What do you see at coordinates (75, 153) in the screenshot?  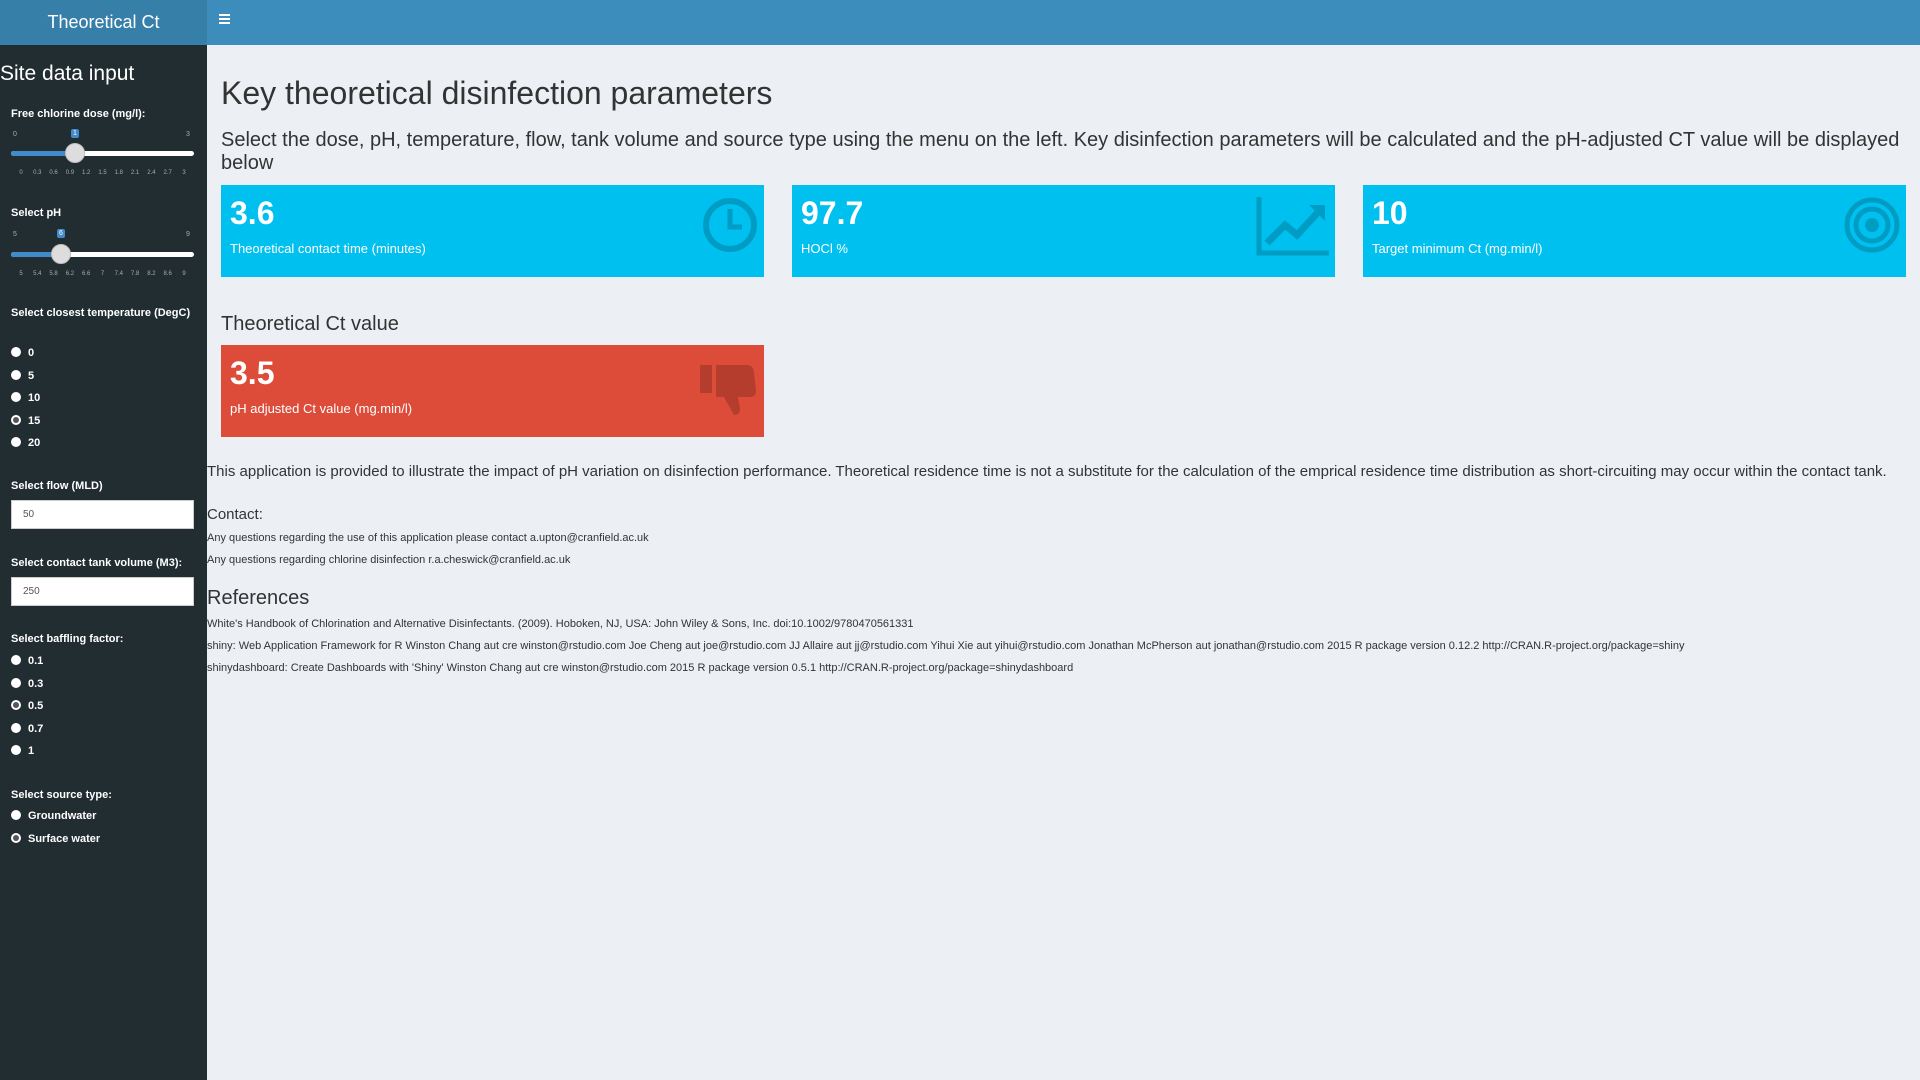 I see `dose-slider-handle` at bounding box center [75, 153].